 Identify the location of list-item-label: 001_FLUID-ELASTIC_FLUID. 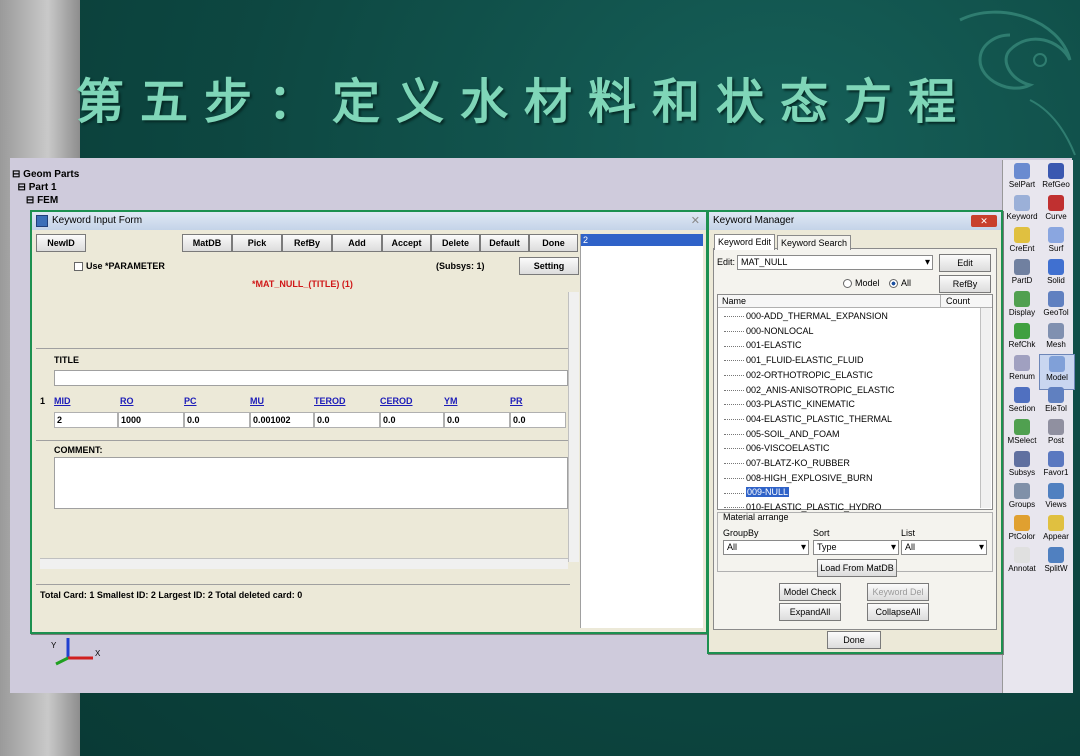
(805, 360).